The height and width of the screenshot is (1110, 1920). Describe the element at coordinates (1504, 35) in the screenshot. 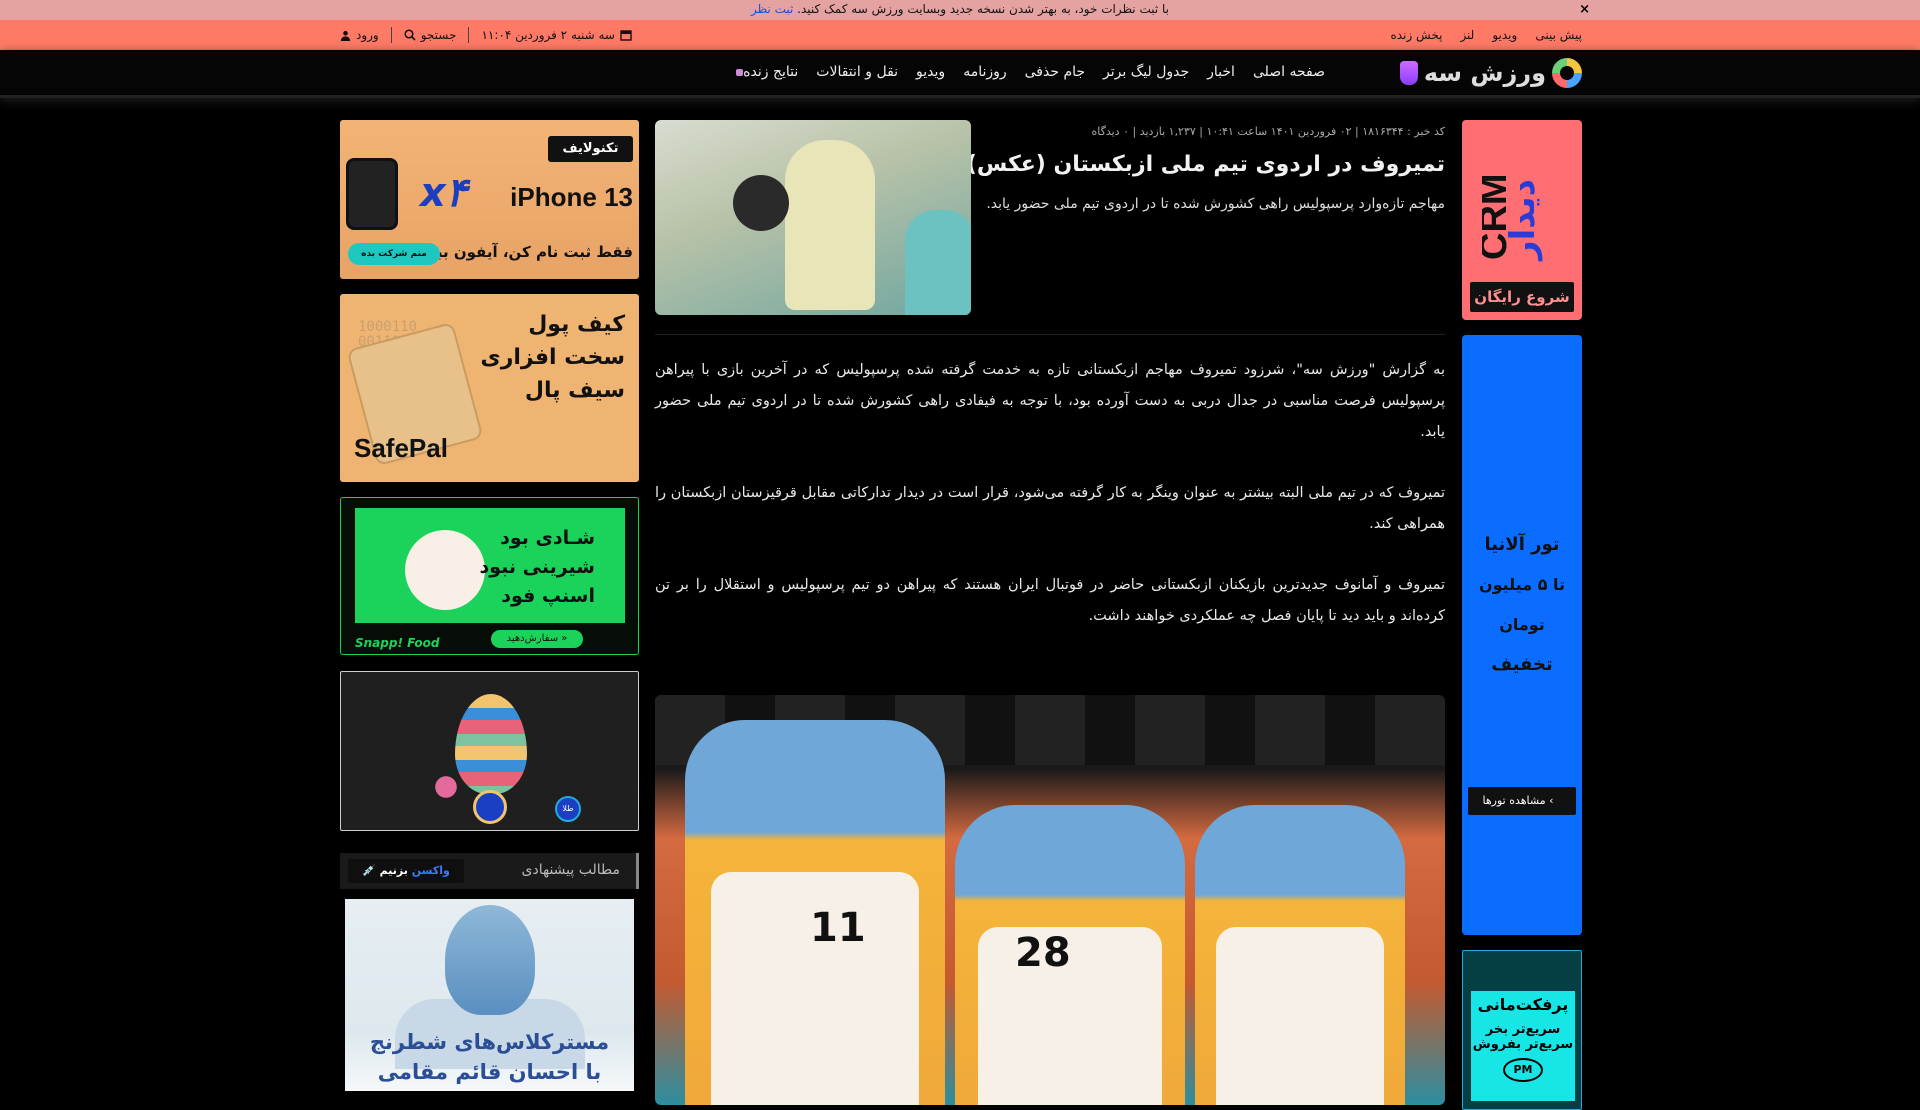

I see `top-link-video: ویدیو` at that location.